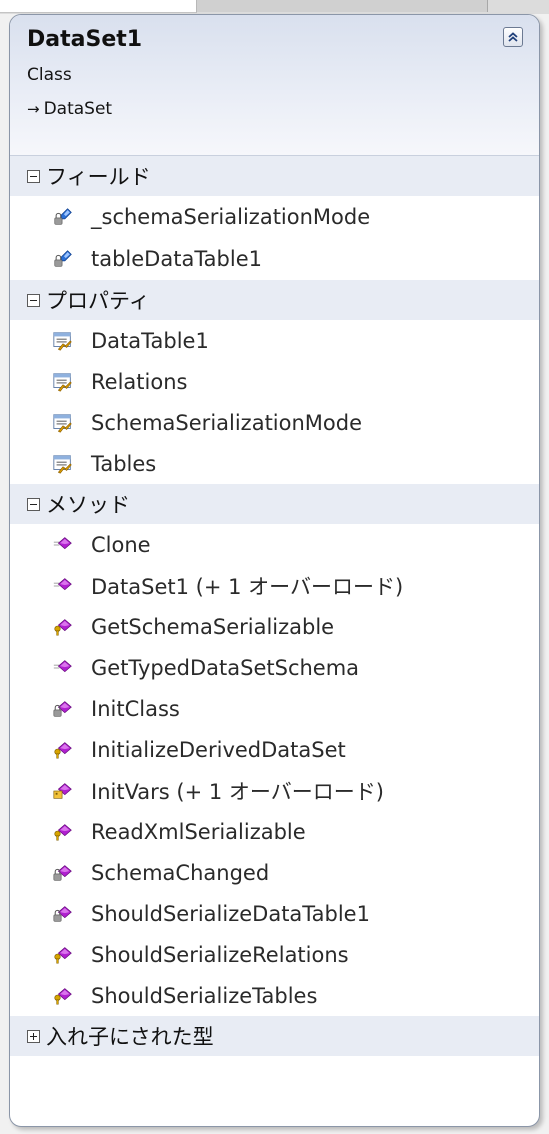 This screenshot has height=1134, width=549. What do you see at coordinates (62, 790) in the screenshot?
I see `internal-method-icon` at bounding box center [62, 790].